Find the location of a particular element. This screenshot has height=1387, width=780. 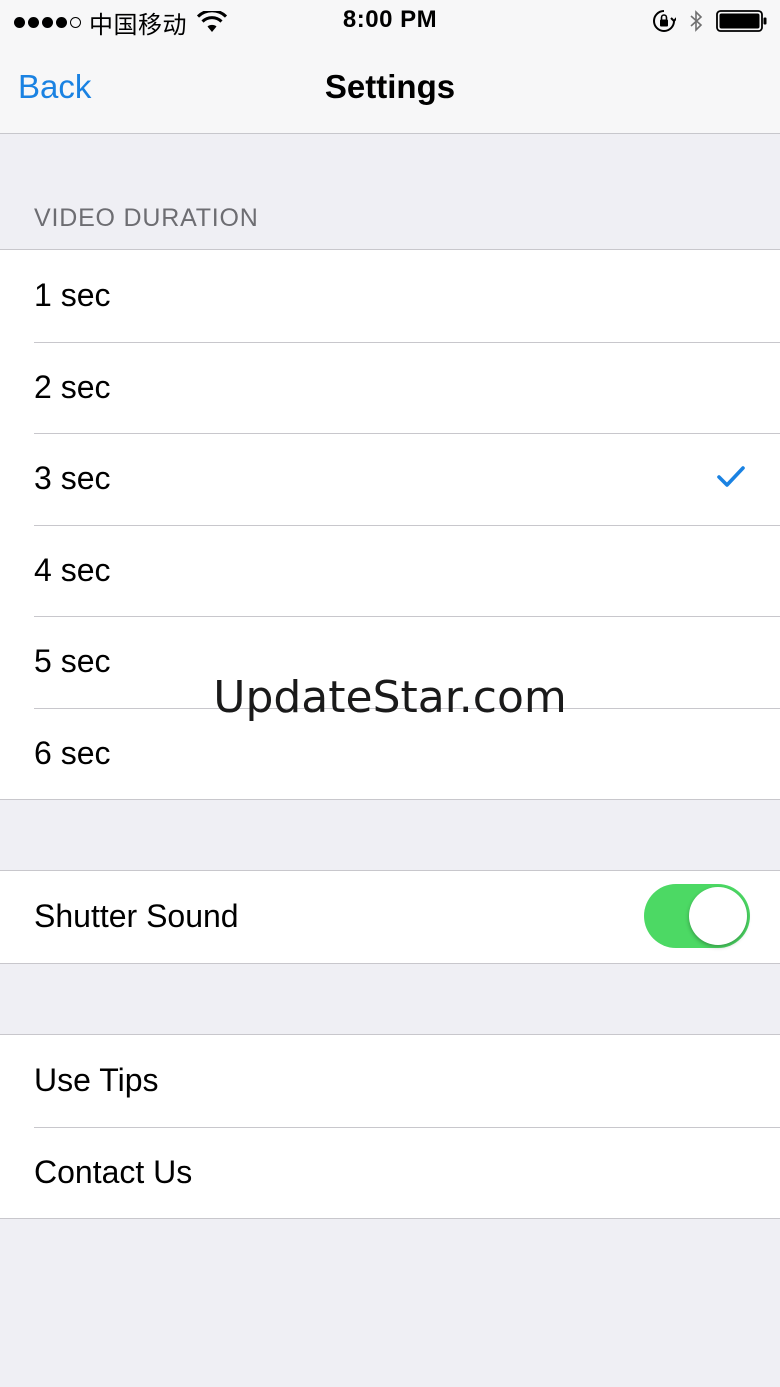

orientation-lock-icon is located at coordinates (664, 21).